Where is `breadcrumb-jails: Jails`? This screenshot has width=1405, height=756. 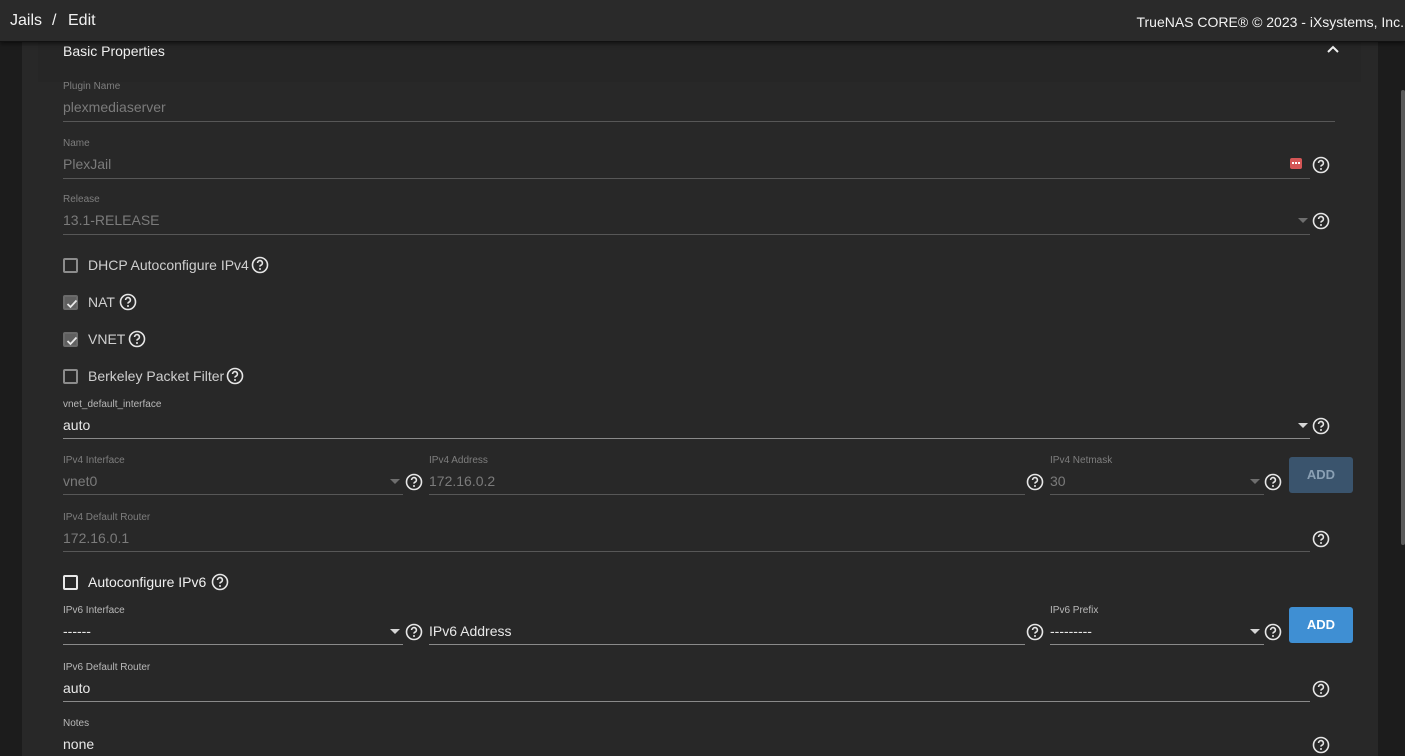 breadcrumb-jails: Jails is located at coordinates (26, 21).